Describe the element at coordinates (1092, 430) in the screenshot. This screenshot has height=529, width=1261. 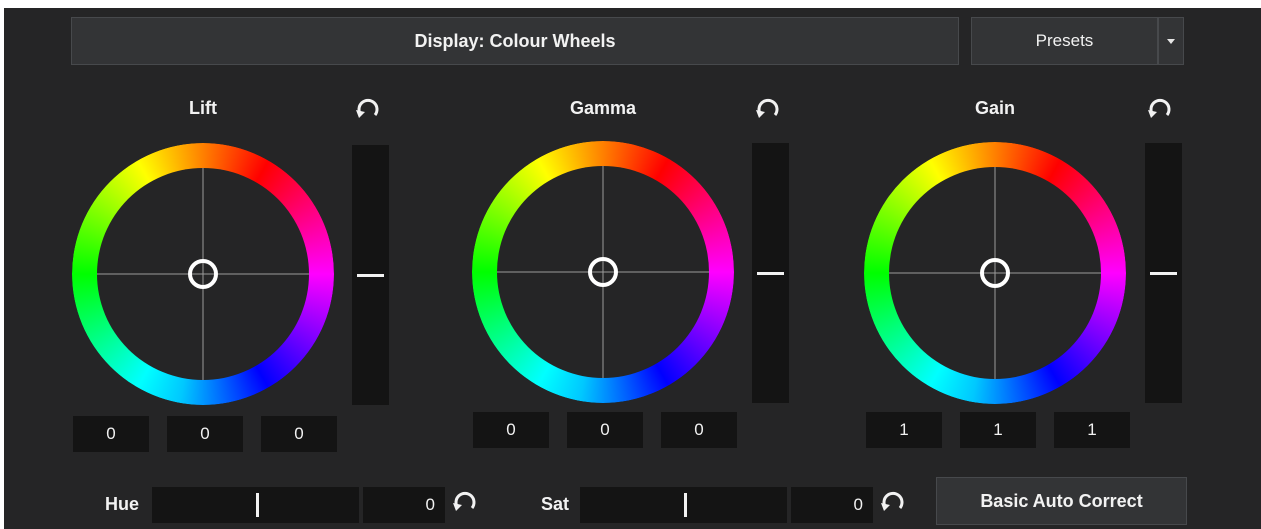
I see `gain-blue-field: 1` at that location.